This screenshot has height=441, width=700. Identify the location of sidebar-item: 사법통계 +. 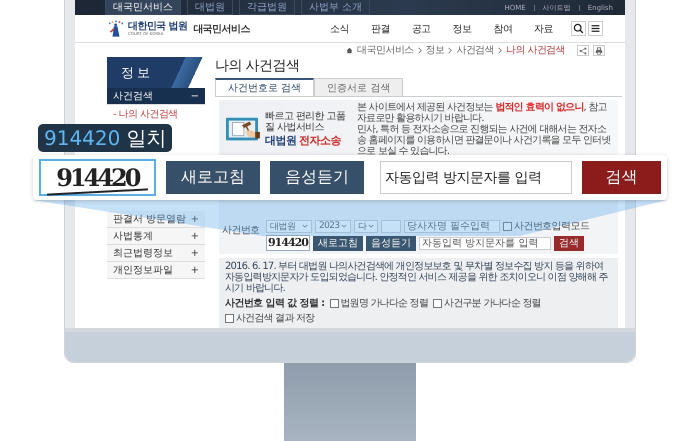
(156, 236).